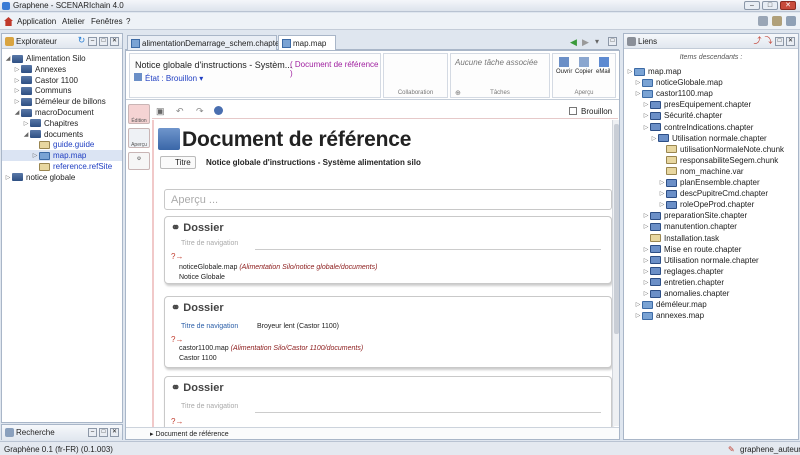 Image resolution: width=800 pixels, height=455 pixels. Describe the element at coordinates (770, 5) in the screenshot. I see `maximize-button: □` at that location.